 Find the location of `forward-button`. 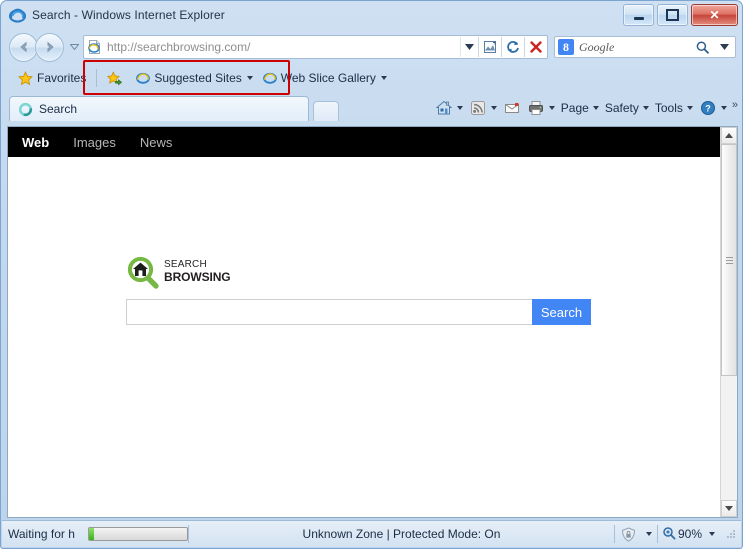

forward-button is located at coordinates (49, 47).